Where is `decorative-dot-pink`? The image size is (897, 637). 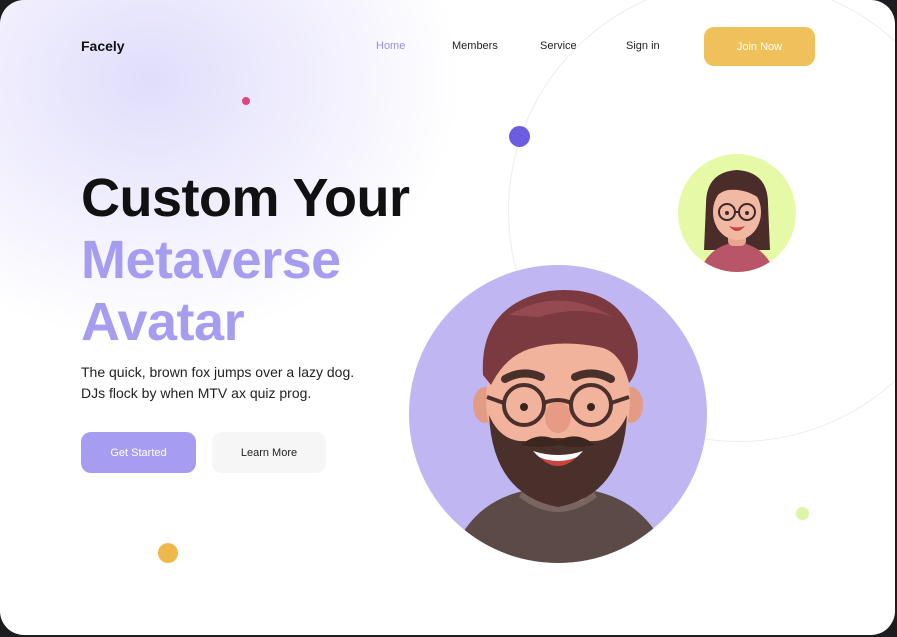
decorative-dot-pink is located at coordinates (246, 101).